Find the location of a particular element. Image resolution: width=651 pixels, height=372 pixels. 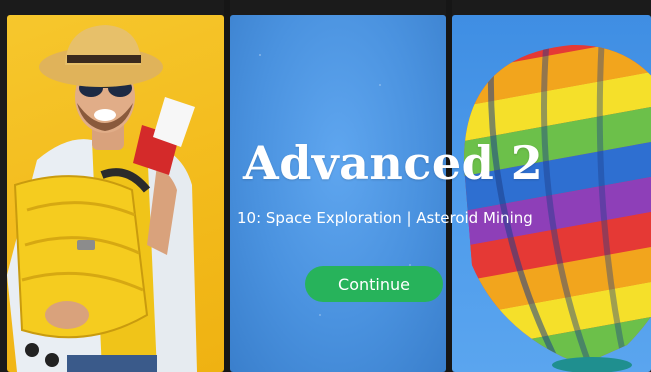

lesson-title: Advanced 2 is located at coordinates (393, 163).